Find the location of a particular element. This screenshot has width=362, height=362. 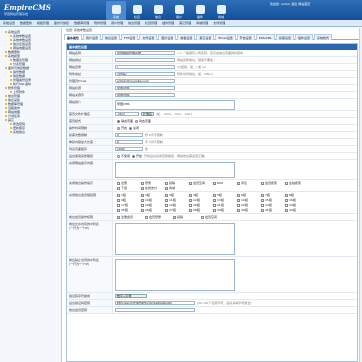

ip-allow-textarea is located at coordinates (175, 238).